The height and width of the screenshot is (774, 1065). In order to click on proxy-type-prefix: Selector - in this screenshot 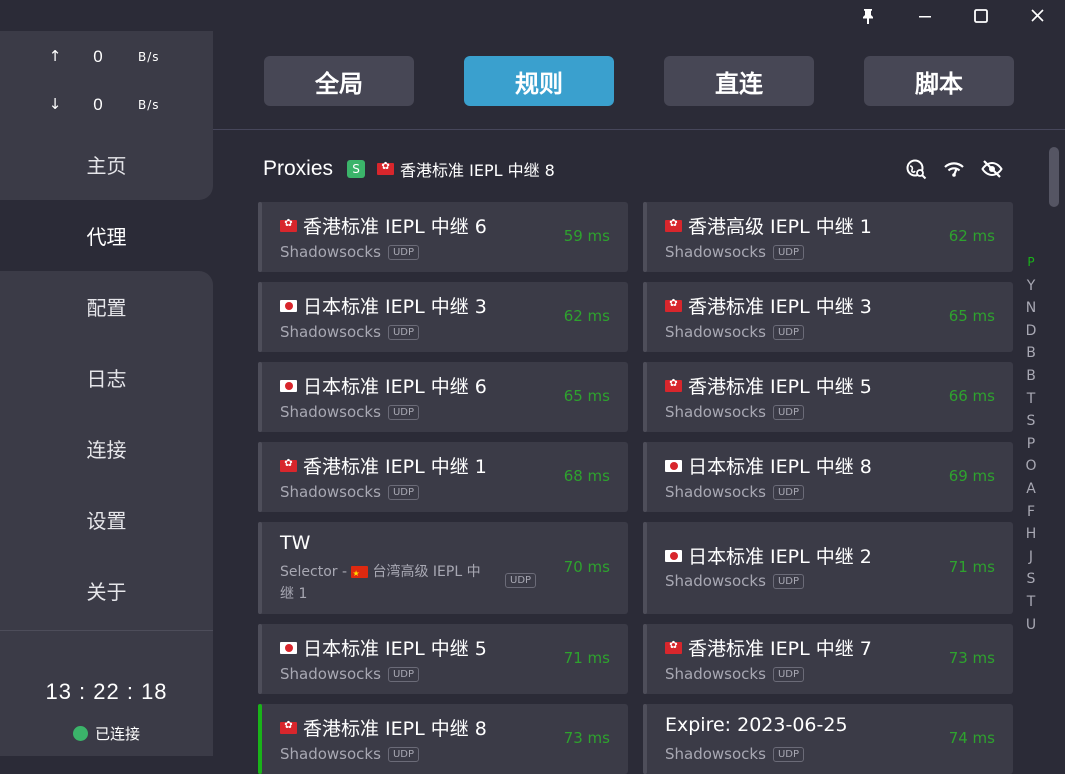, I will do `click(316, 572)`.